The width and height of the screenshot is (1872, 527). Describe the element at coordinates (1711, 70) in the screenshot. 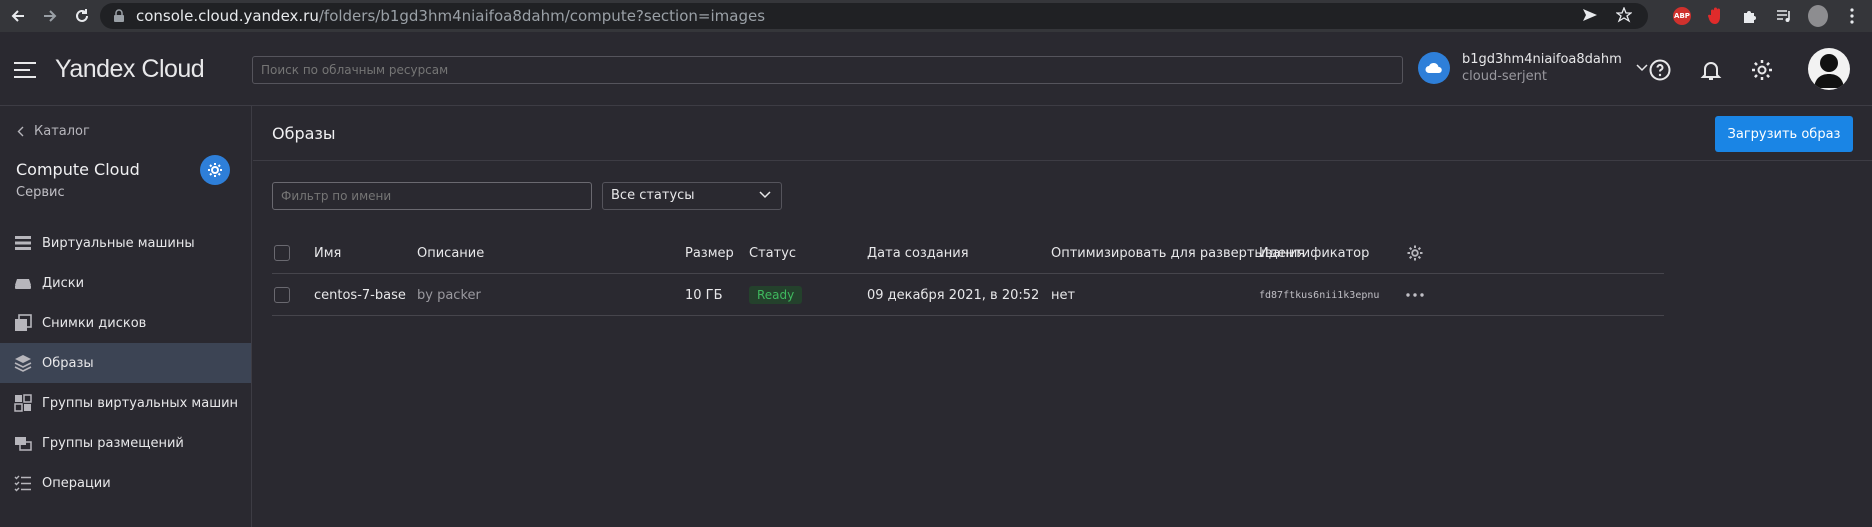

I see `bell-icon` at that location.